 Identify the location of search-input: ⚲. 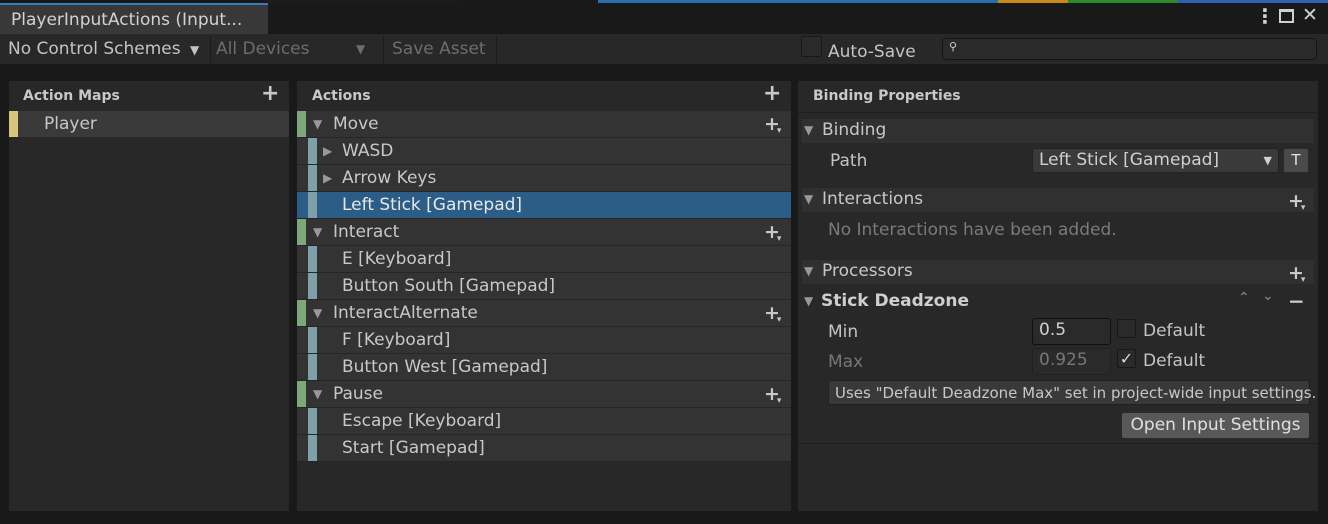
(1129, 49).